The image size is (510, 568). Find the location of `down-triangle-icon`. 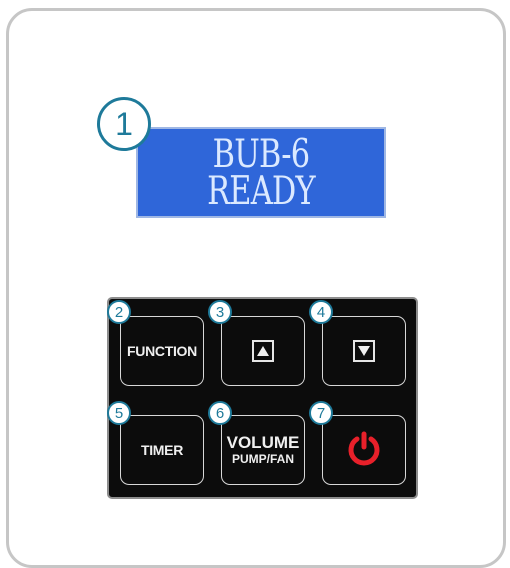

down-triangle-icon is located at coordinates (364, 351).